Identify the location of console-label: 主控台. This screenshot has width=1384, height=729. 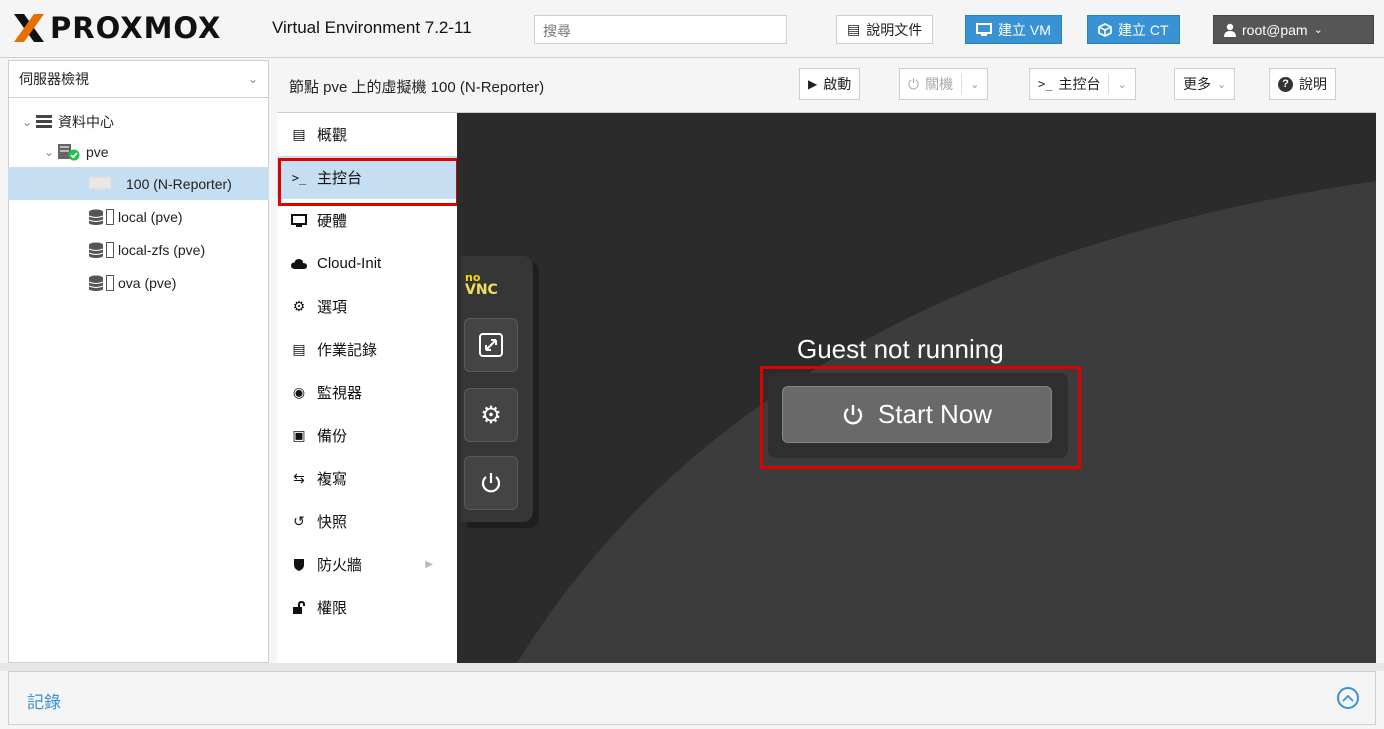
(1079, 84).